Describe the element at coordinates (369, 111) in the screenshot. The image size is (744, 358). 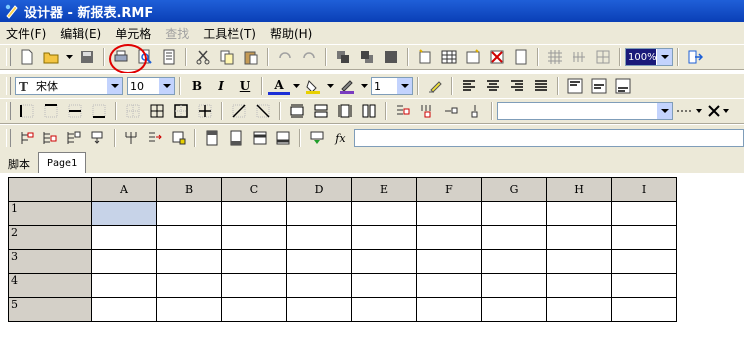
I see `same-width-button` at that location.